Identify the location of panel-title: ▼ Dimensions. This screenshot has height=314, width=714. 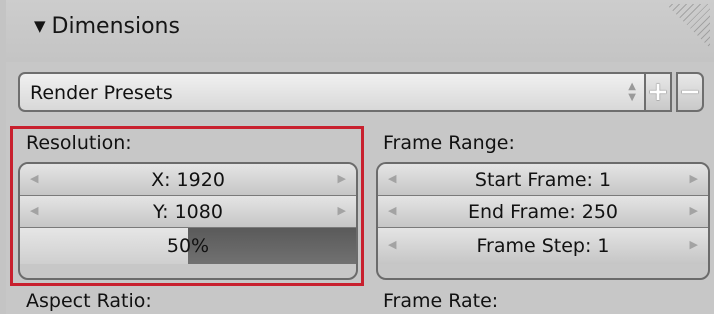
(107, 26).